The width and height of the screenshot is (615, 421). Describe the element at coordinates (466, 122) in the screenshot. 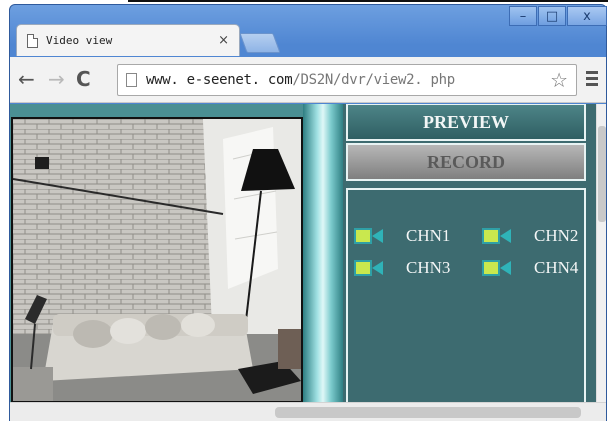

I see `preview-button: PREVIEW` at that location.